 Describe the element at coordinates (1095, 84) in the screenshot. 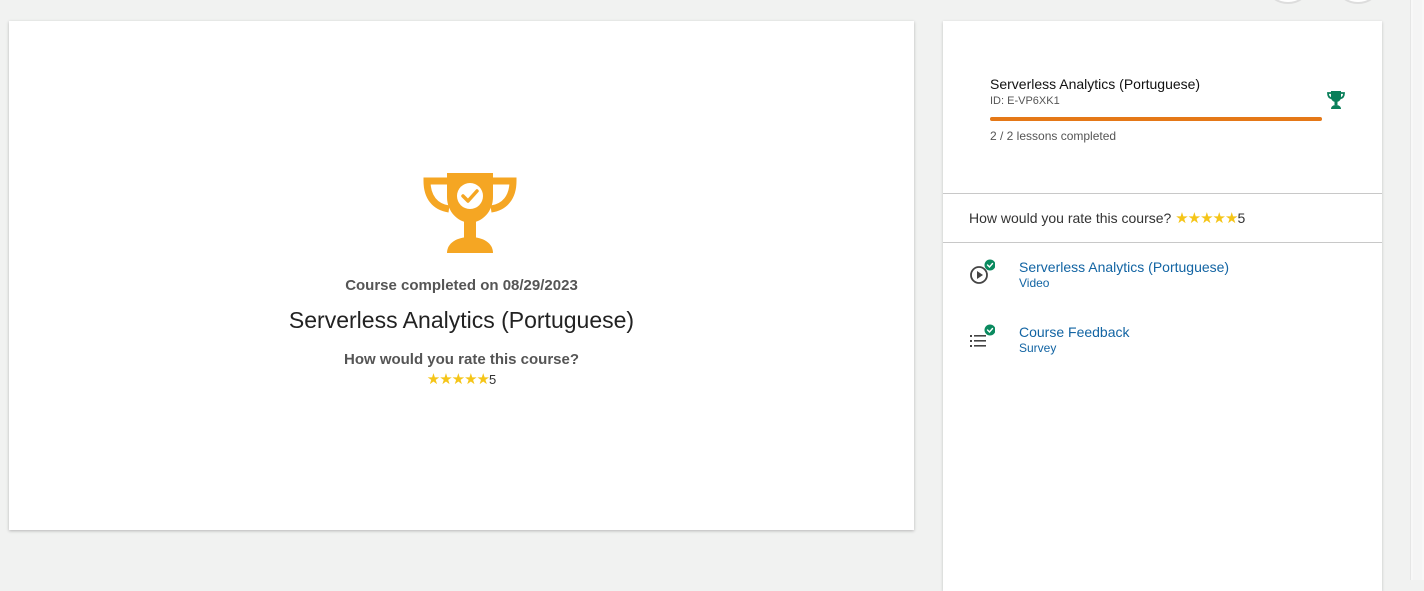

I see `sidebar-course-title: Serverless Analytics (Portuguese)` at that location.